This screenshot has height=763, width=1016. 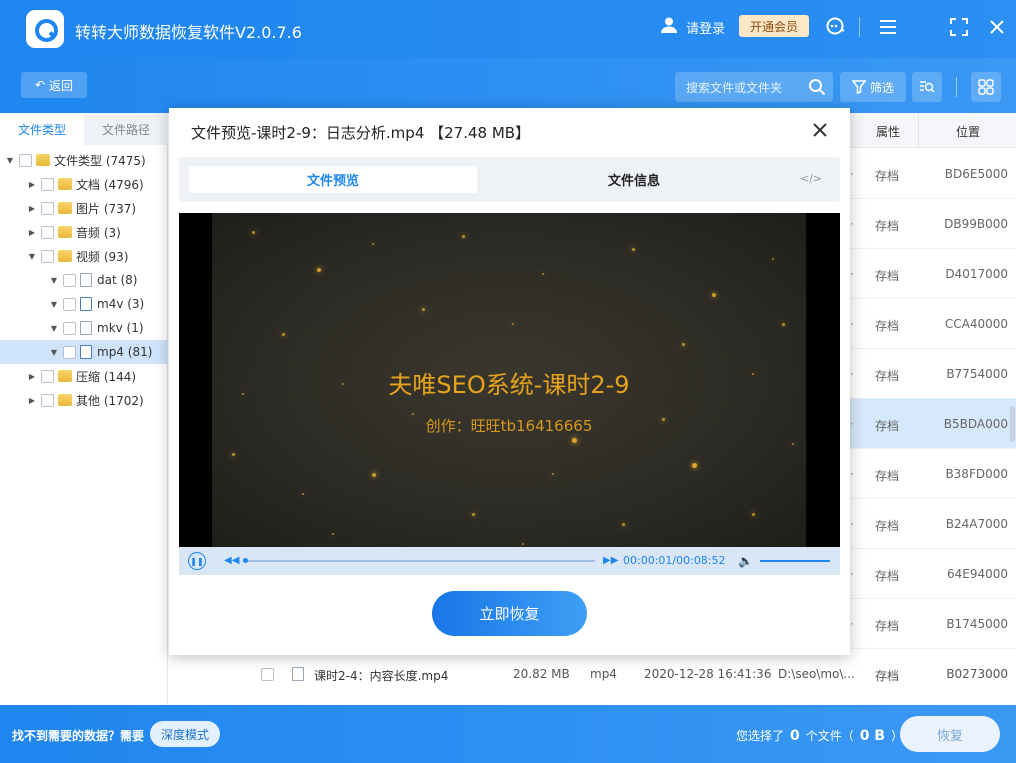 I want to click on tree-item: ▶ 其他 (1702), so click(x=84, y=400).